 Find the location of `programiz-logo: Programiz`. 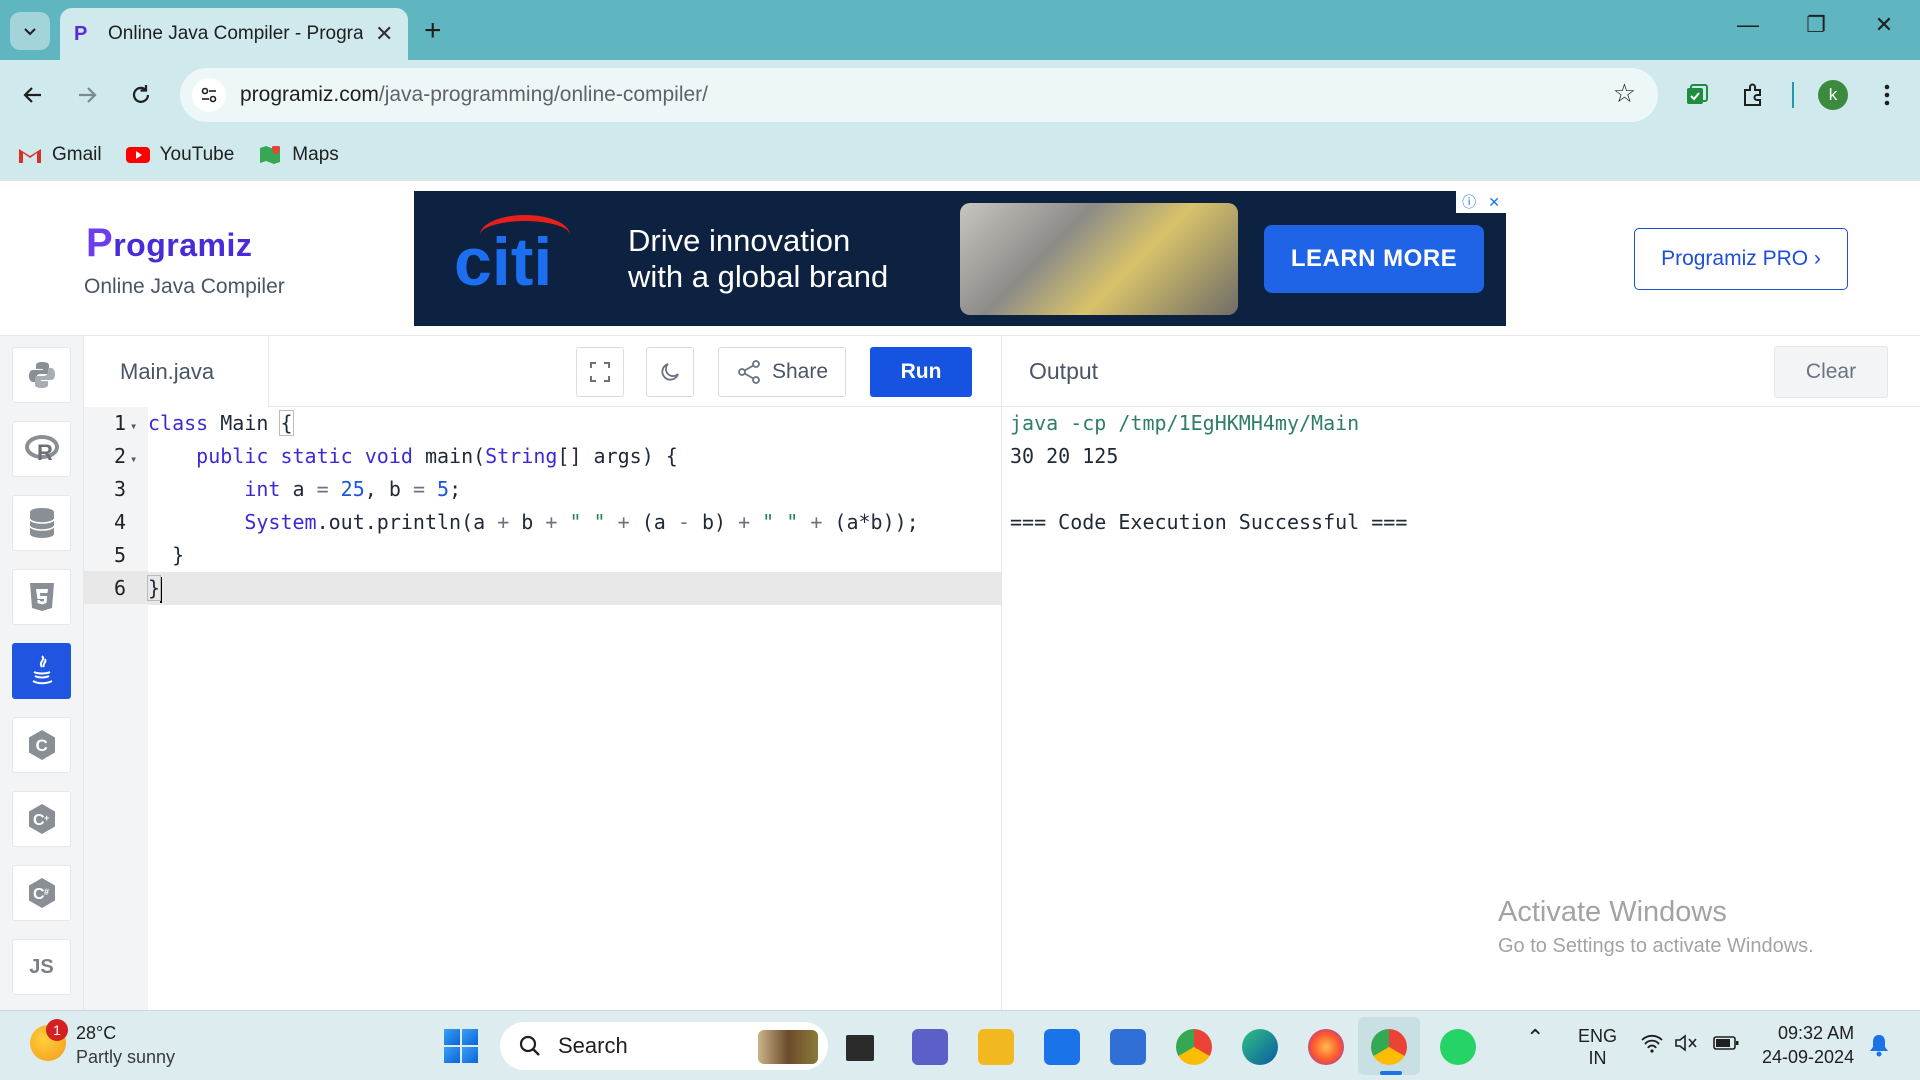

programiz-logo: Programiz is located at coordinates (169, 243).